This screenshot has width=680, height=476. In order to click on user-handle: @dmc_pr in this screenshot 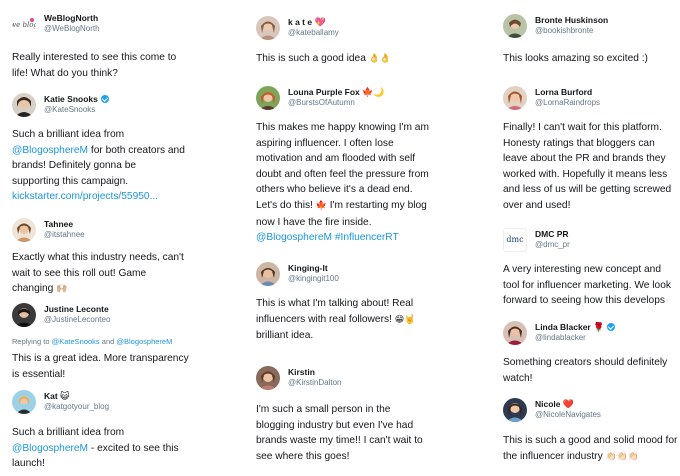, I will do `click(552, 244)`.